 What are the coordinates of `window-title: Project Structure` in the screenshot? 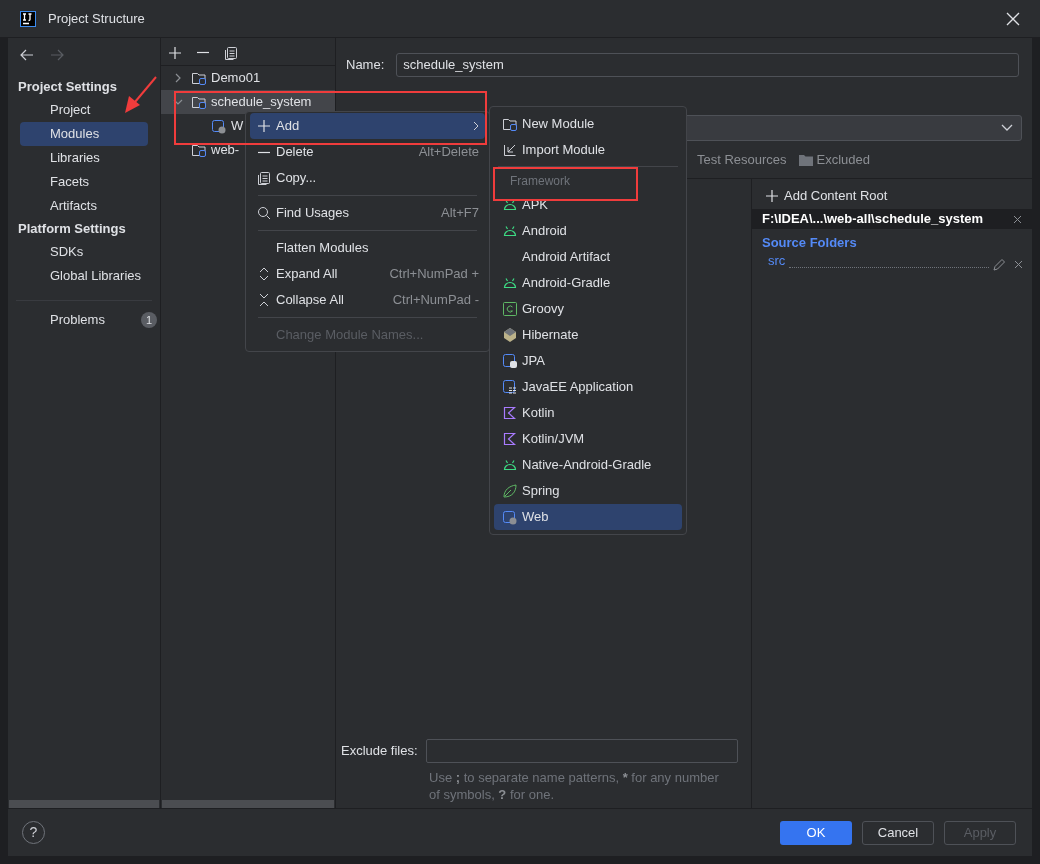 It's located at (96, 18).